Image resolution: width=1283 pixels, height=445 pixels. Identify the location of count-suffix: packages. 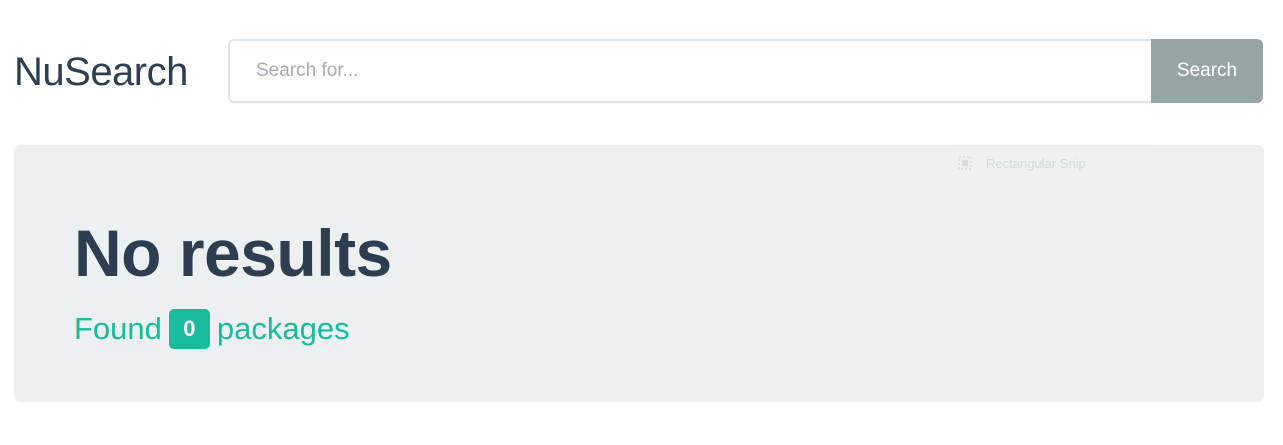
(283, 328).